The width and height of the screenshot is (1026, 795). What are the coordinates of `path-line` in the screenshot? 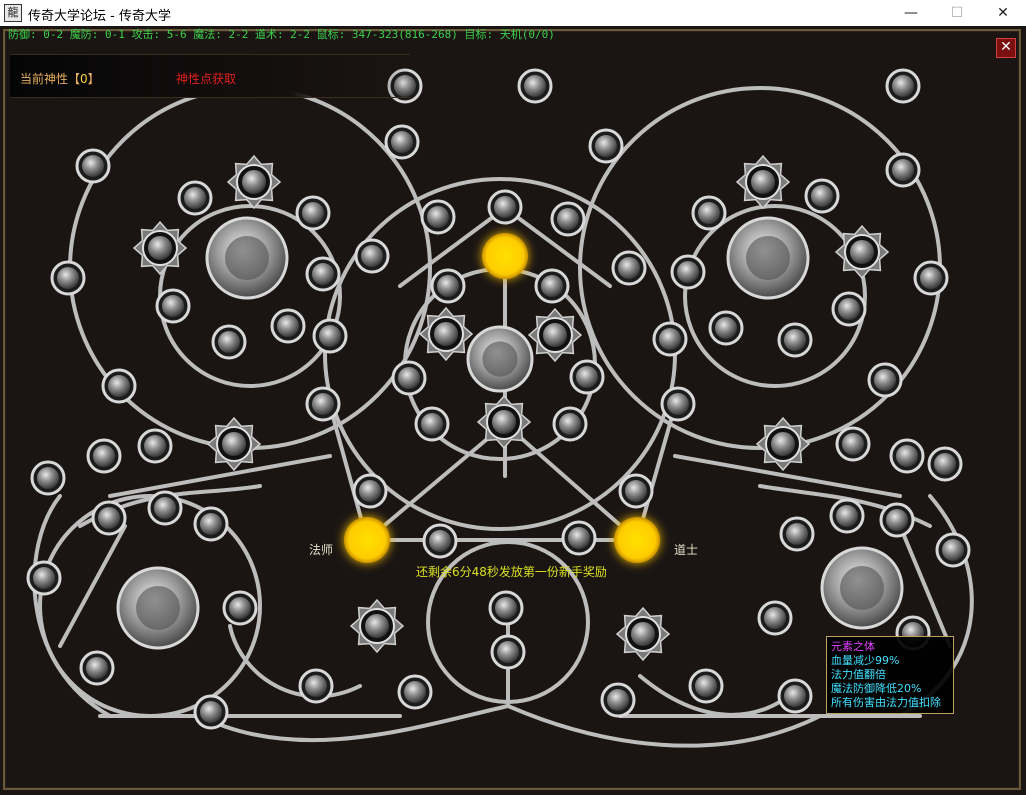 It's located at (92, 586).